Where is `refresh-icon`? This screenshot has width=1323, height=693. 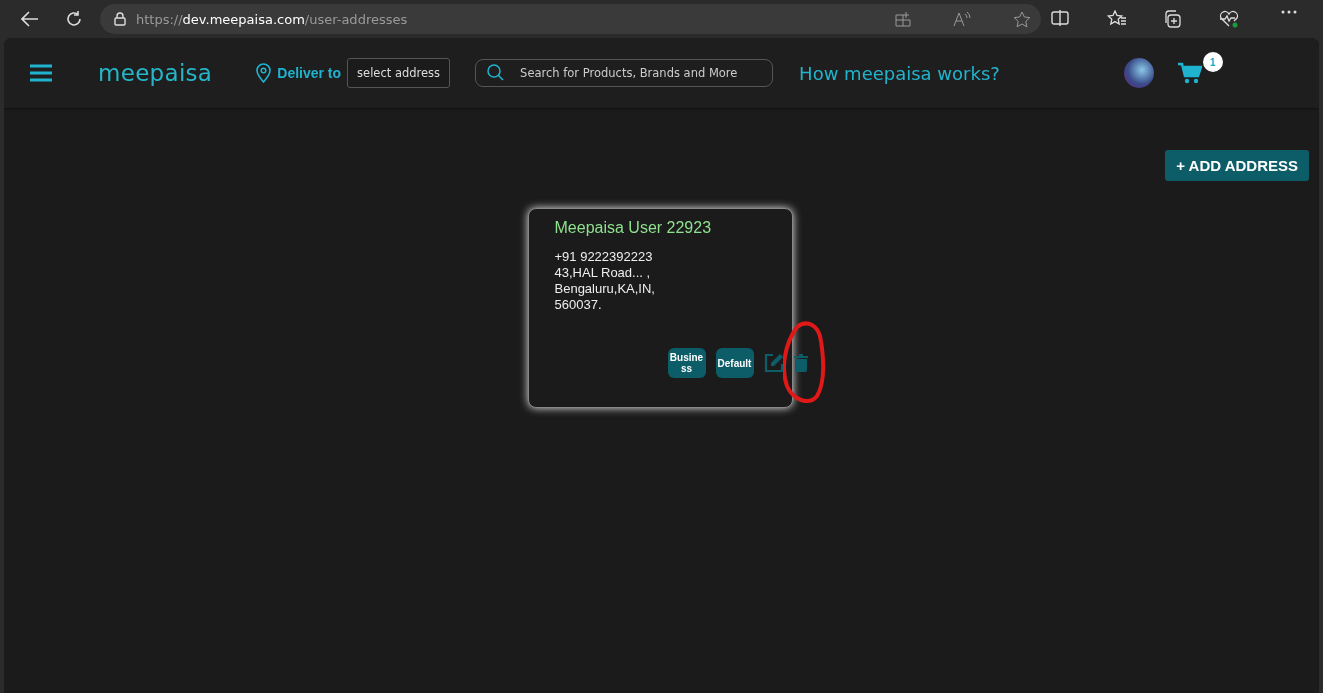
refresh-icon is located at coordinates (74, 19).